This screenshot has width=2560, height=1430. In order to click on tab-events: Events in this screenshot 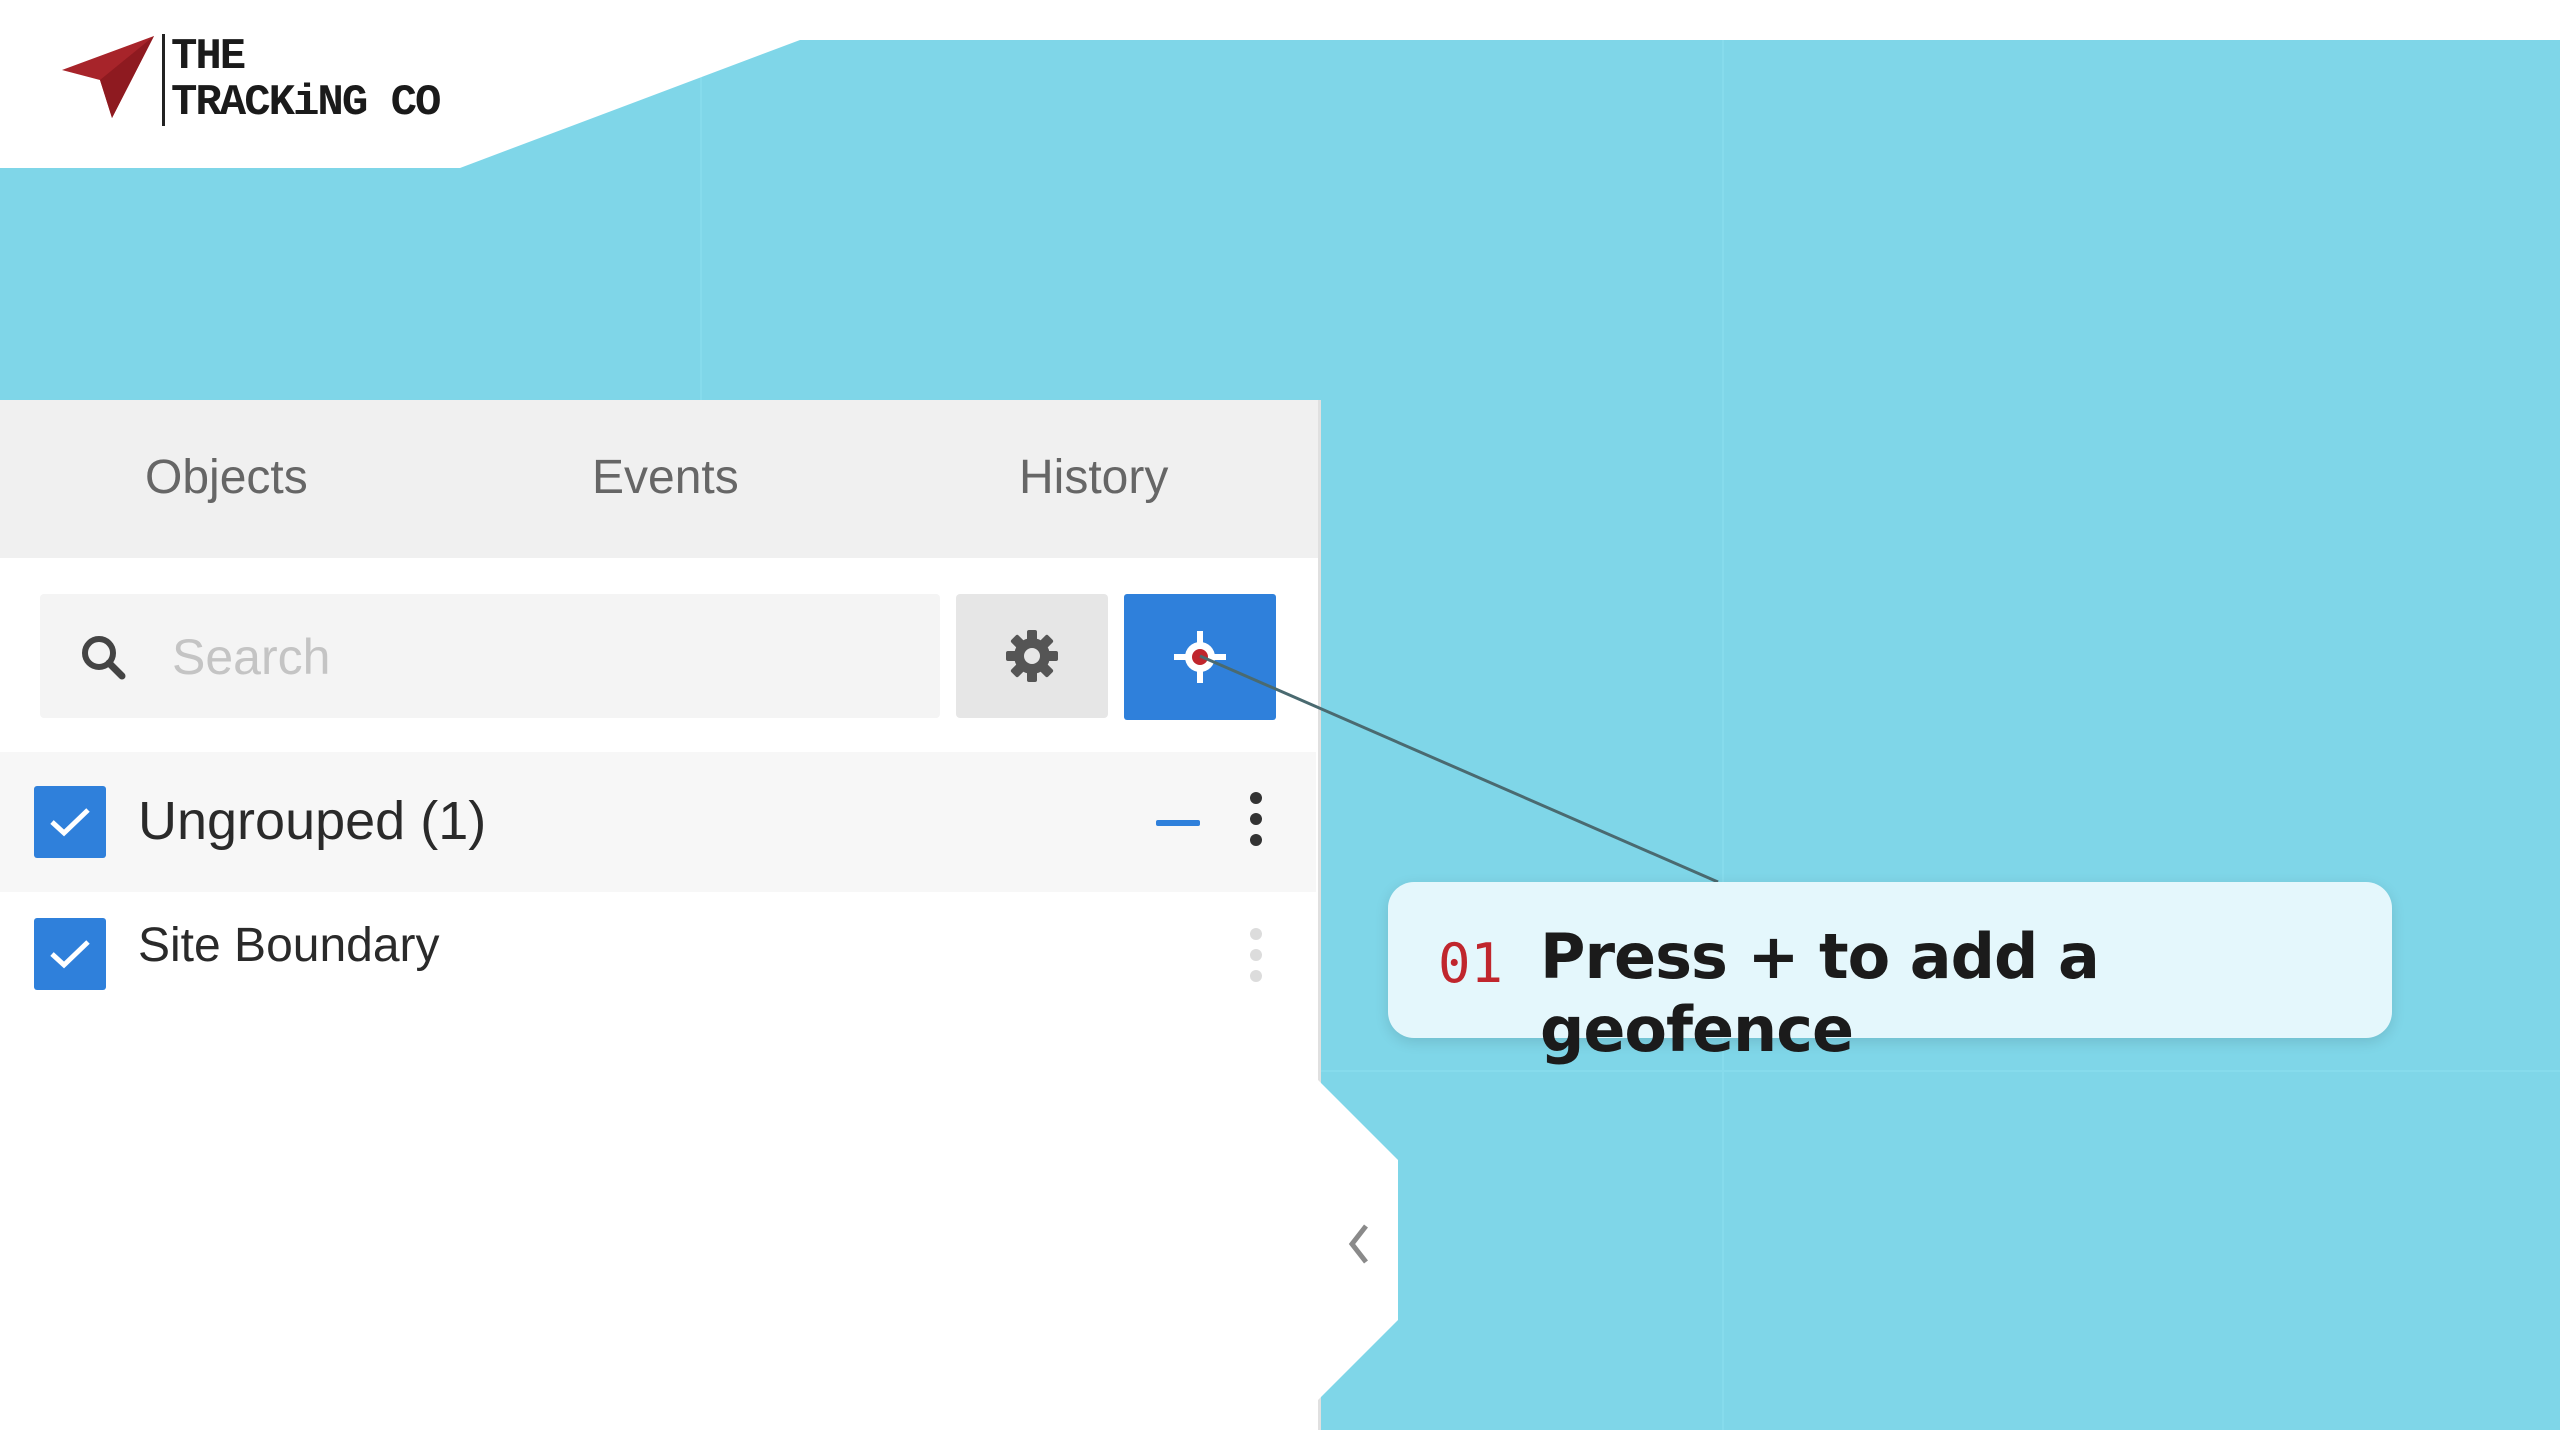, I will do `click(665, 477)`.